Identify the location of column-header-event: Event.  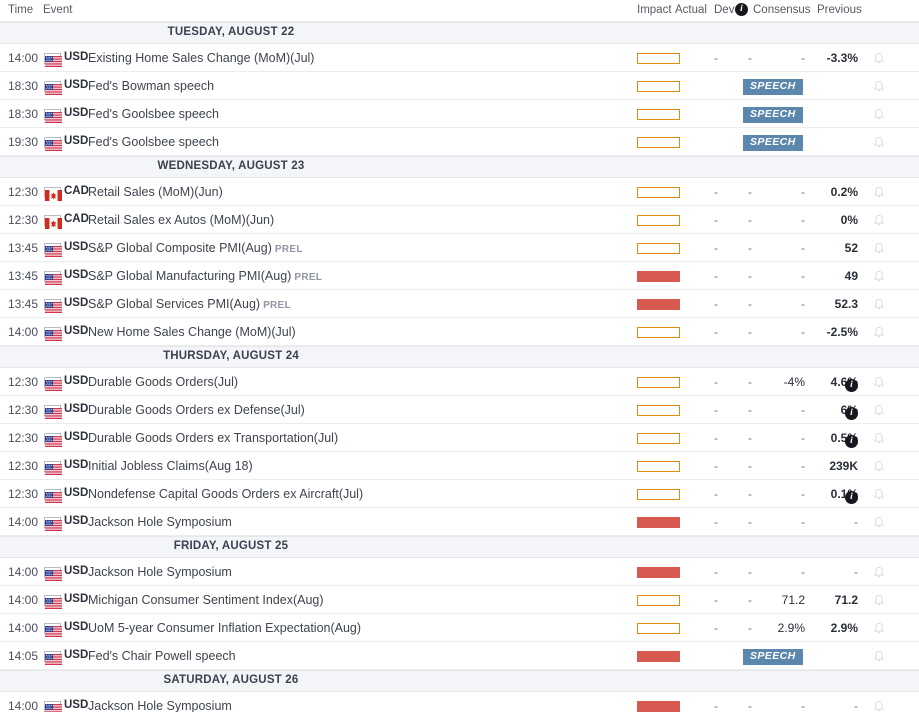
(57, 10).